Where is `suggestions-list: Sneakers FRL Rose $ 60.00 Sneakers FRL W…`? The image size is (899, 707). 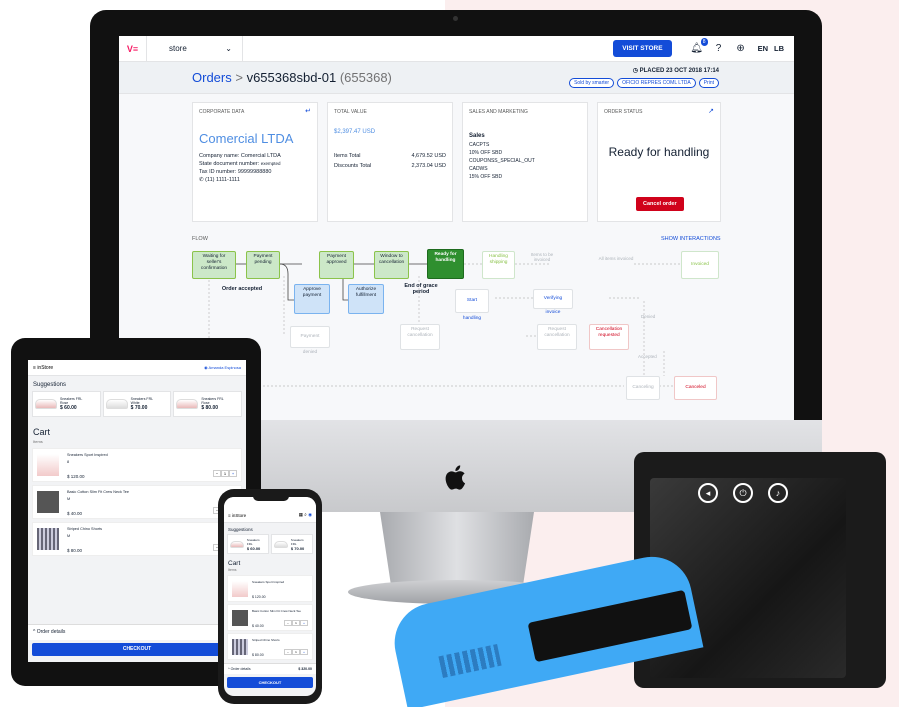 suggestions-list: Sneakers FRL Rose $ 60.00 Sneakers FRL W… is located at coordinates (137, 404).